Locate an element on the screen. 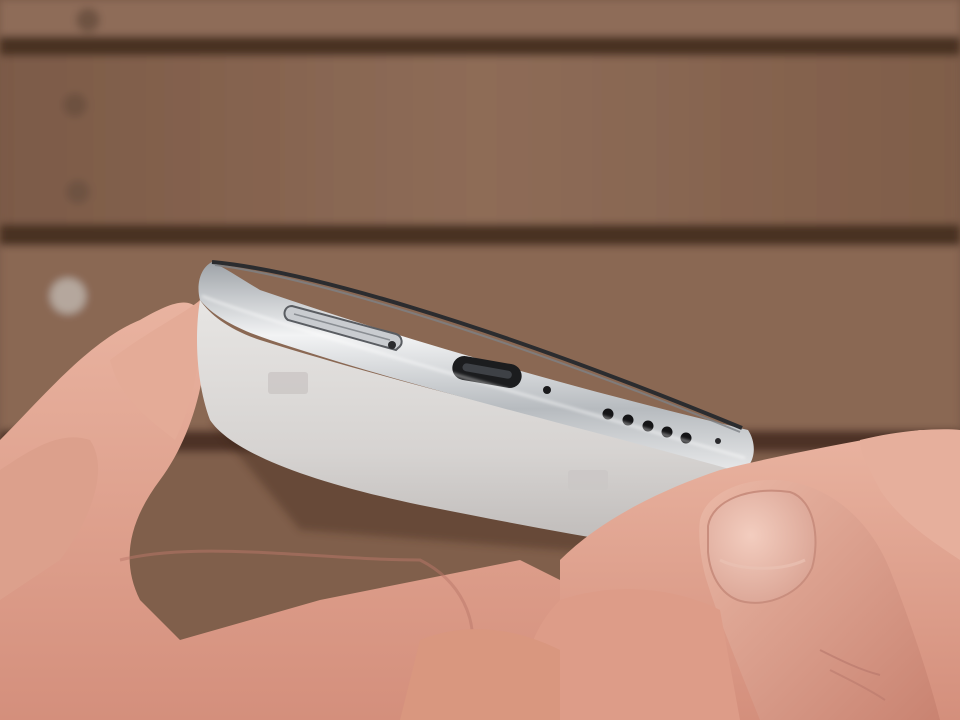 Image resolution: width=960 pixels, height=720 pixels. microphone-hole-icon is located at coordinates (547, 390).